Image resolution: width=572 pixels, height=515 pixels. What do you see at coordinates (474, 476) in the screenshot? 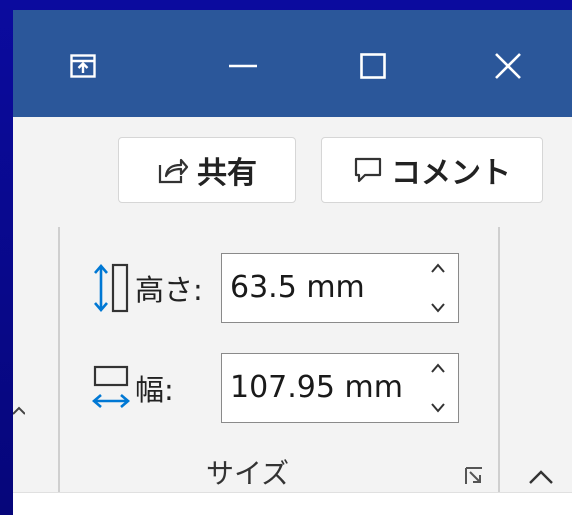
I see `dialog-launcher-icon` at bounding box center [474, 476].